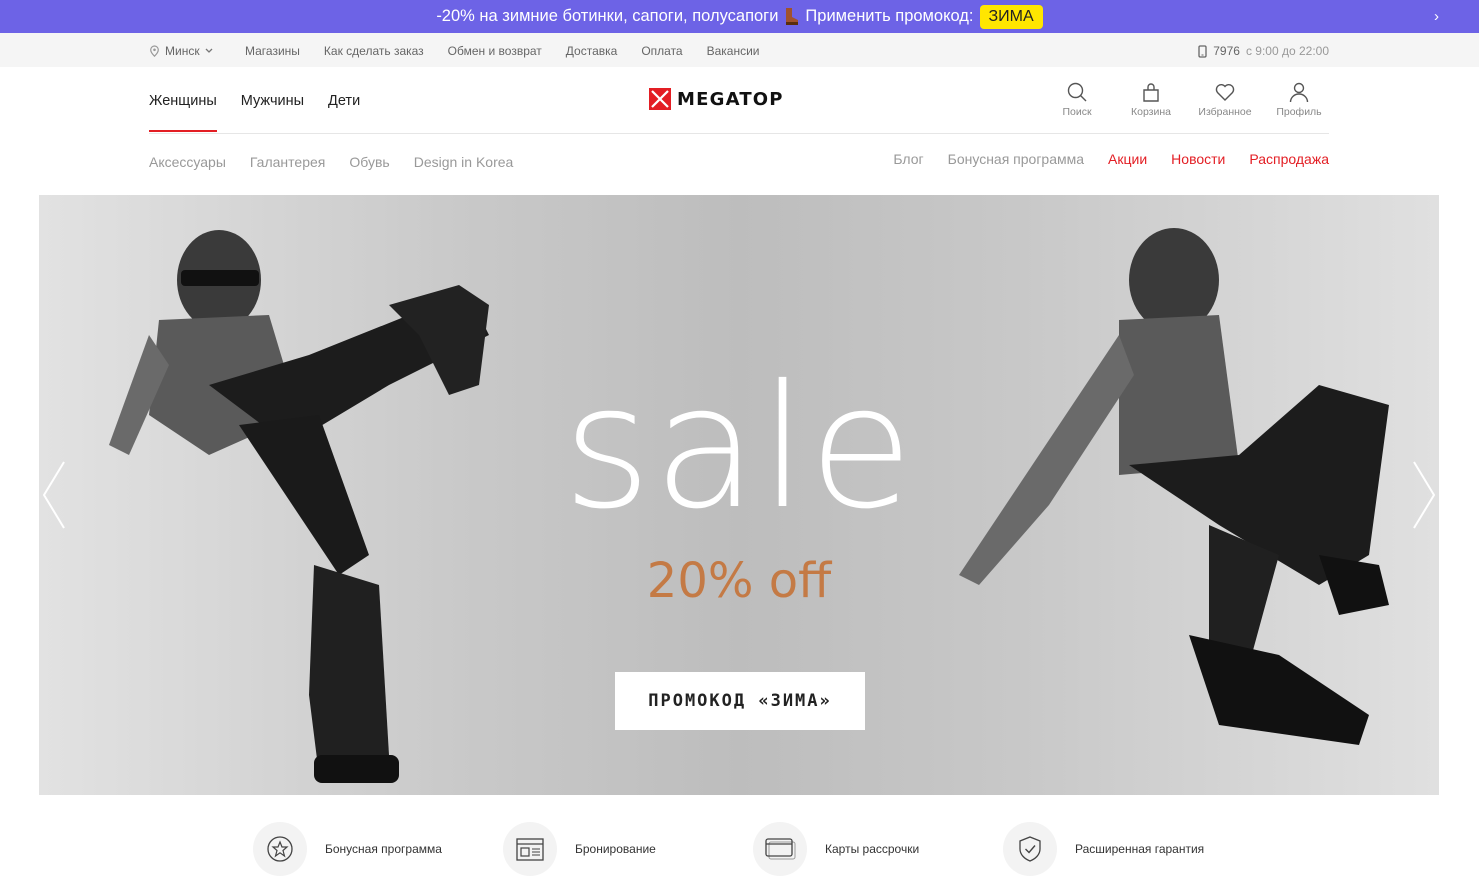  I want to click on favorites-button: Избранное, so click(1225, 99).